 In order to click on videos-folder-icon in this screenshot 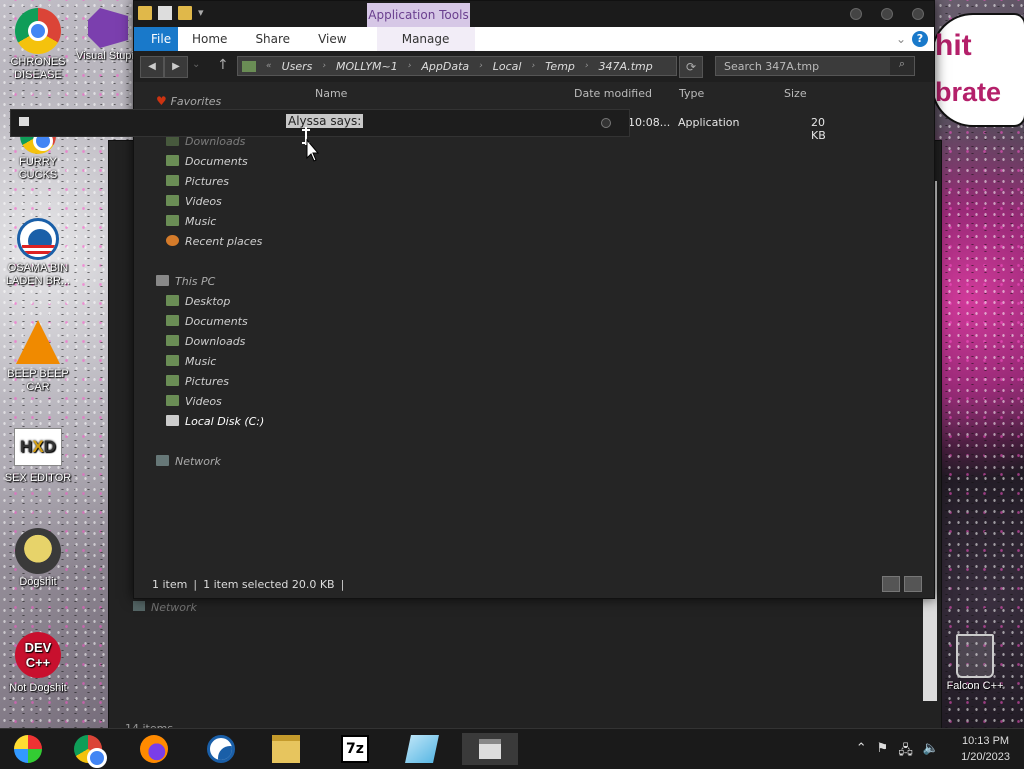, I will do `click(172, 400)`.